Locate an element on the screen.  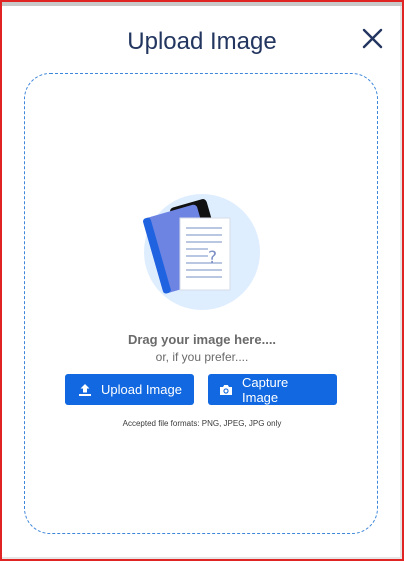
close-icon is located at coordinates (372, 38).